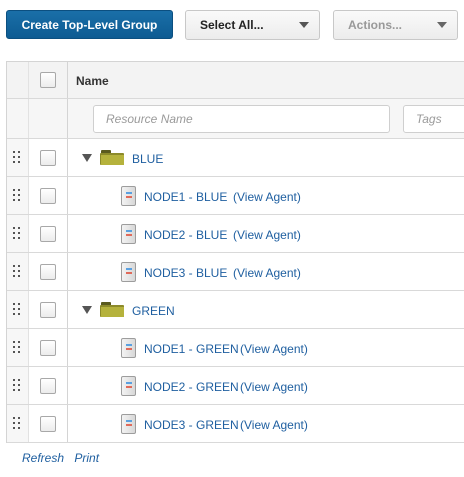 Image resolution: width=464 pixels, height=477 pixels. I want to click on create-top-level-group-button: Create Top-Level Group, so click(89, 24).